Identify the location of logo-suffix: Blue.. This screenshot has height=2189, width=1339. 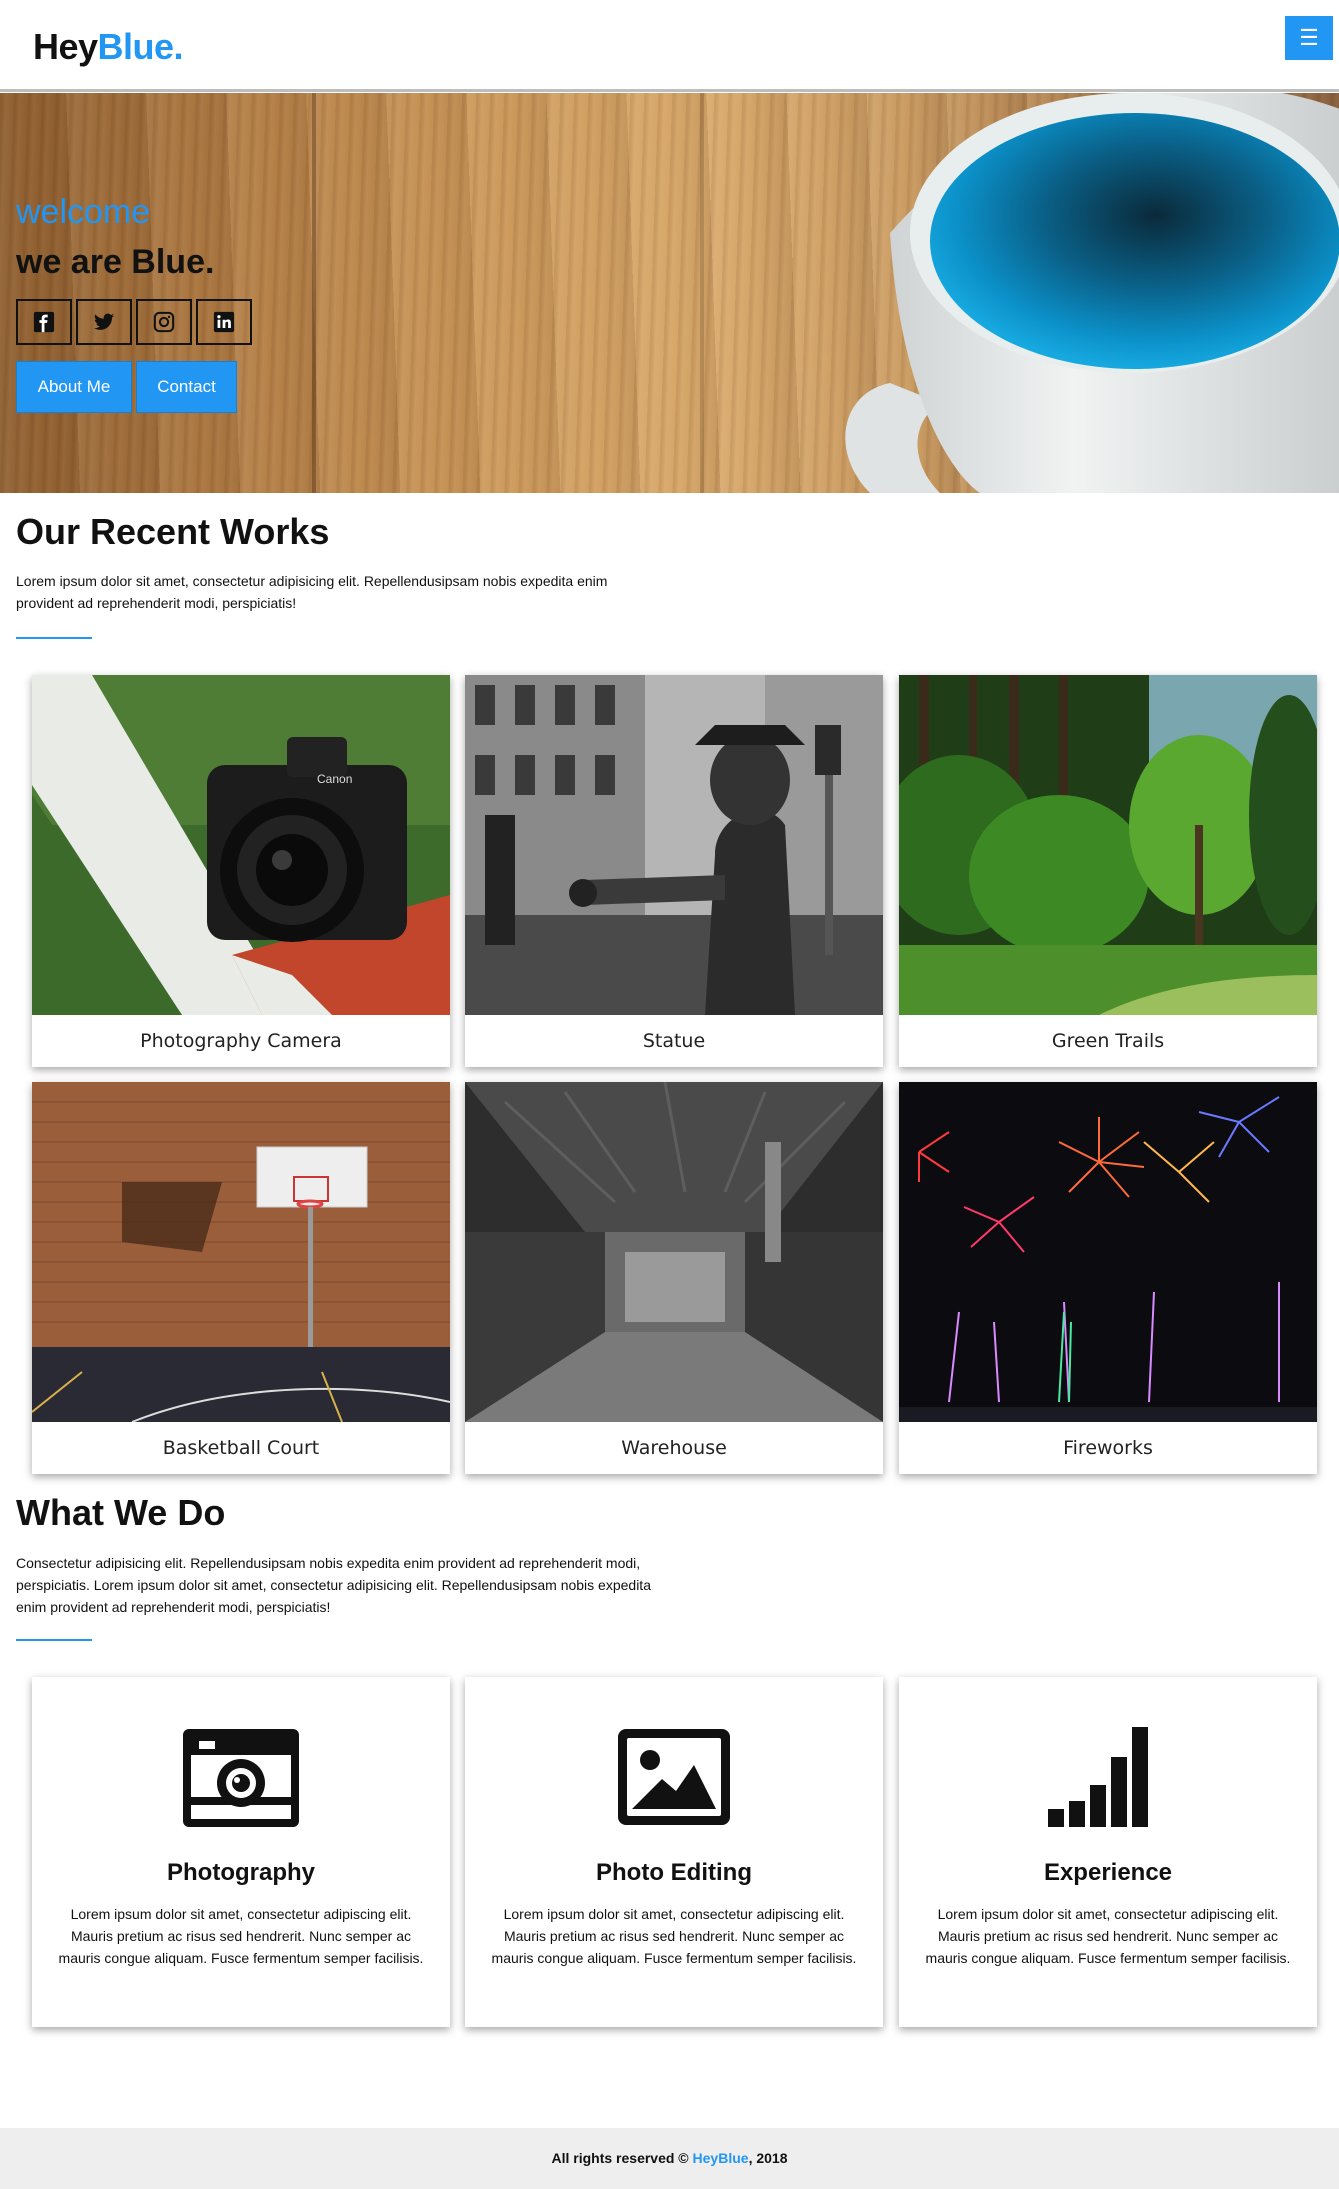
(140, 46).